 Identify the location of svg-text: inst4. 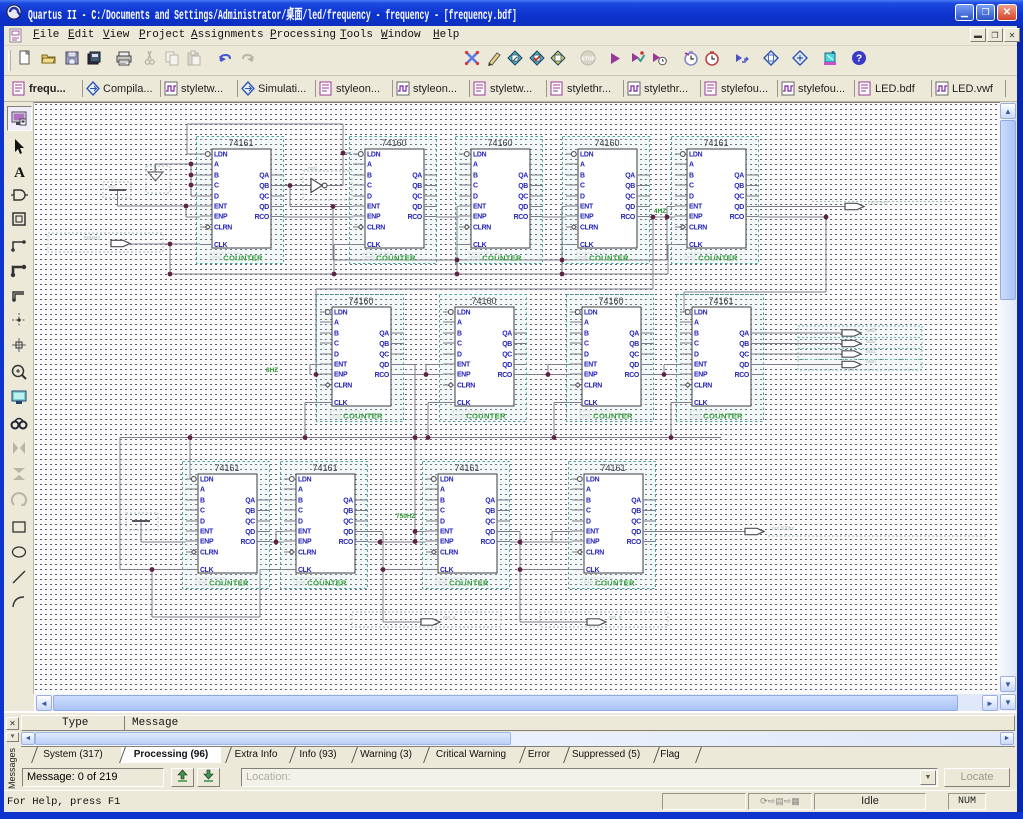
(589, 582).